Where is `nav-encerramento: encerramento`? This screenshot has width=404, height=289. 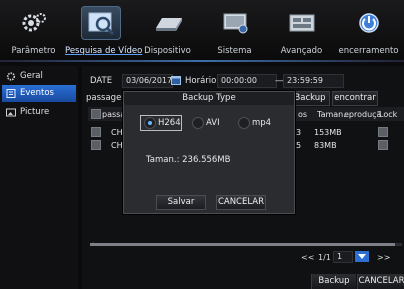 nav-encerramento: encerramento is located at coordinates (368, 31).